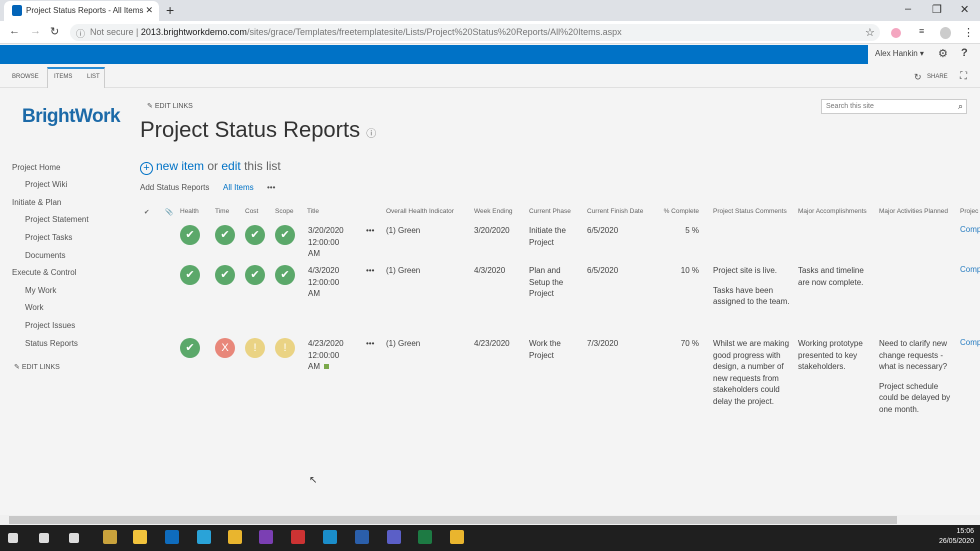 The image size is (980, 551). I want to click on column-header-current-finish-date: Current Finish Date, so click(615, 211).